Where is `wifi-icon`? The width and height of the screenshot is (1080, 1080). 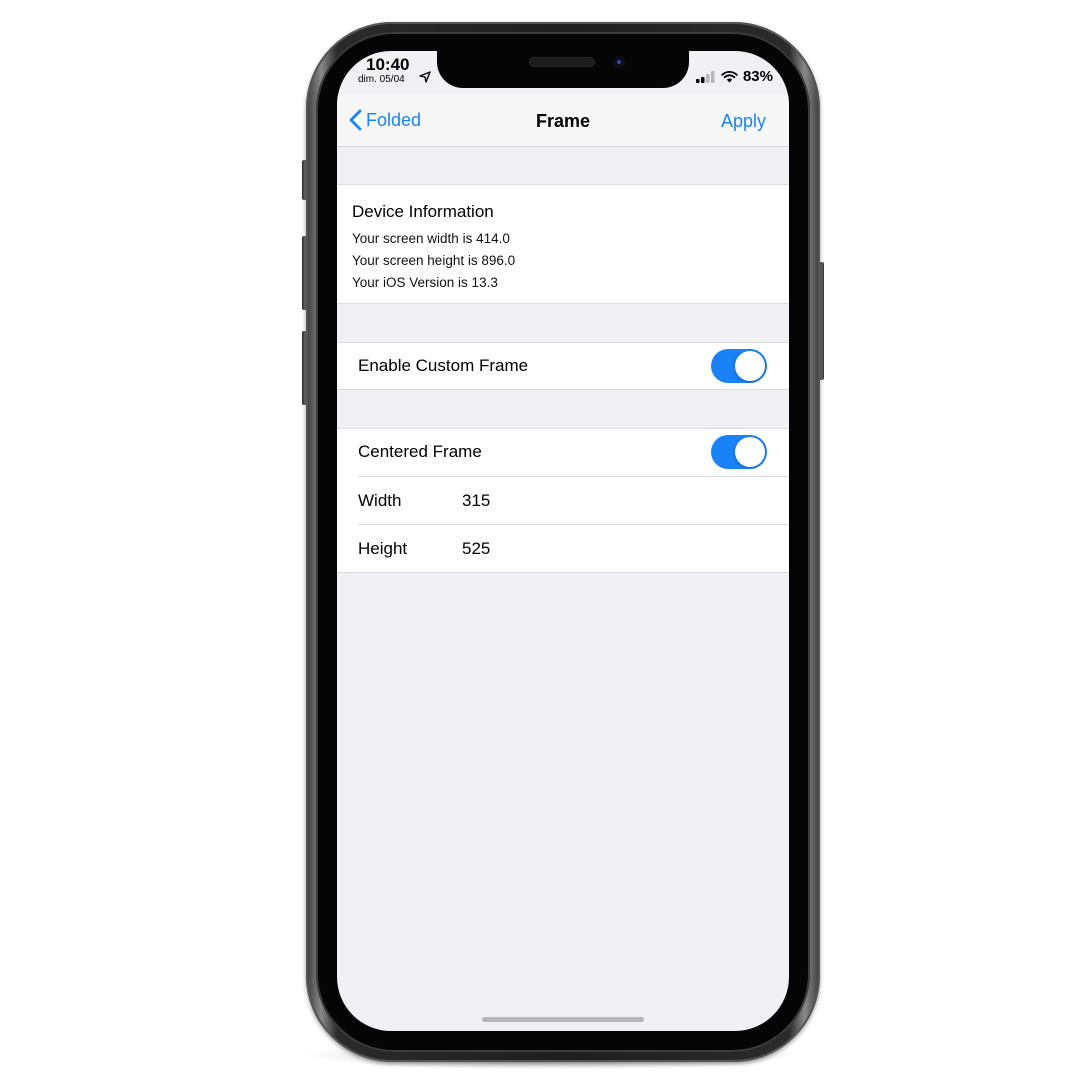
wifi-icon is located at coordinates (729, 76).